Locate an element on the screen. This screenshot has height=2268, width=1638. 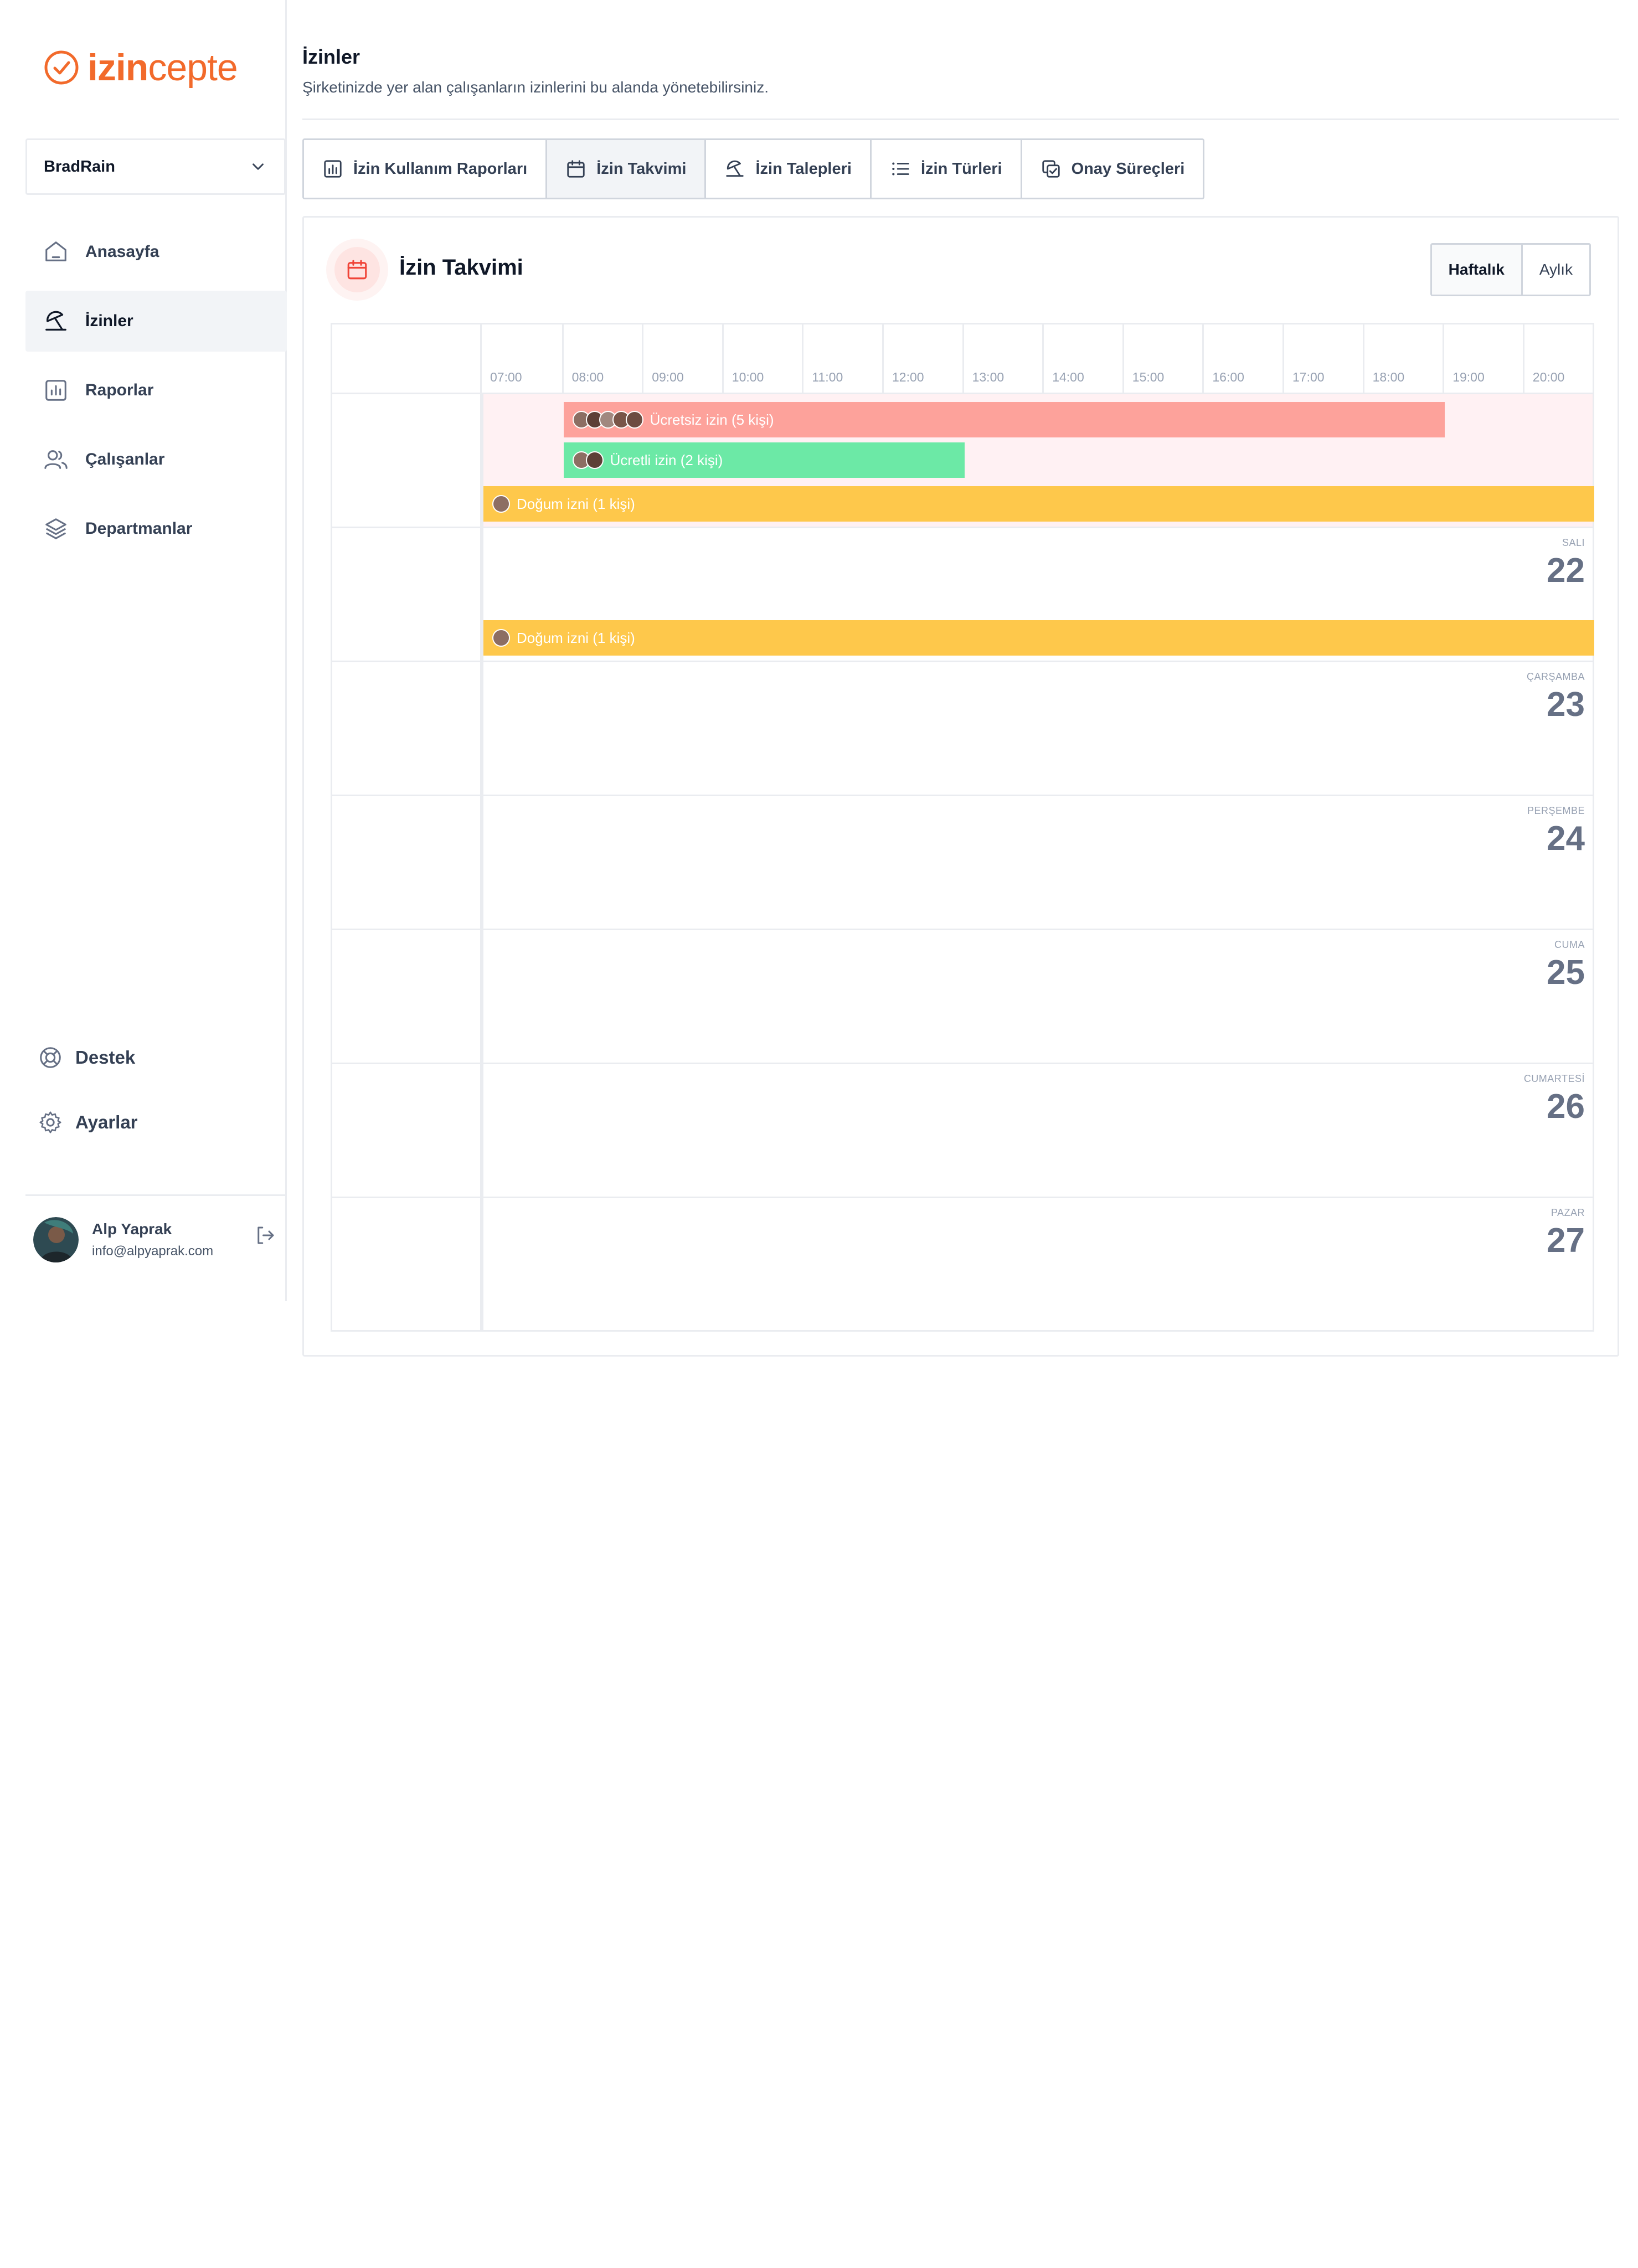
calendar-title: İzin Takvimi is located at coordinates (461, 267).